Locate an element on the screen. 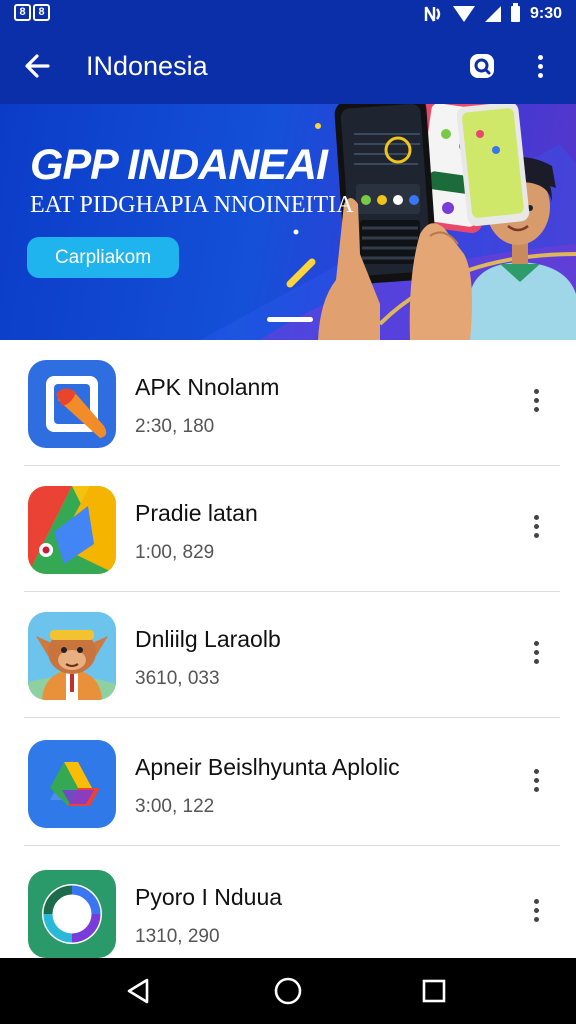 This screenshot has height=1024, width=576. page-title: INdonesia is located at coordinates (147, 66).